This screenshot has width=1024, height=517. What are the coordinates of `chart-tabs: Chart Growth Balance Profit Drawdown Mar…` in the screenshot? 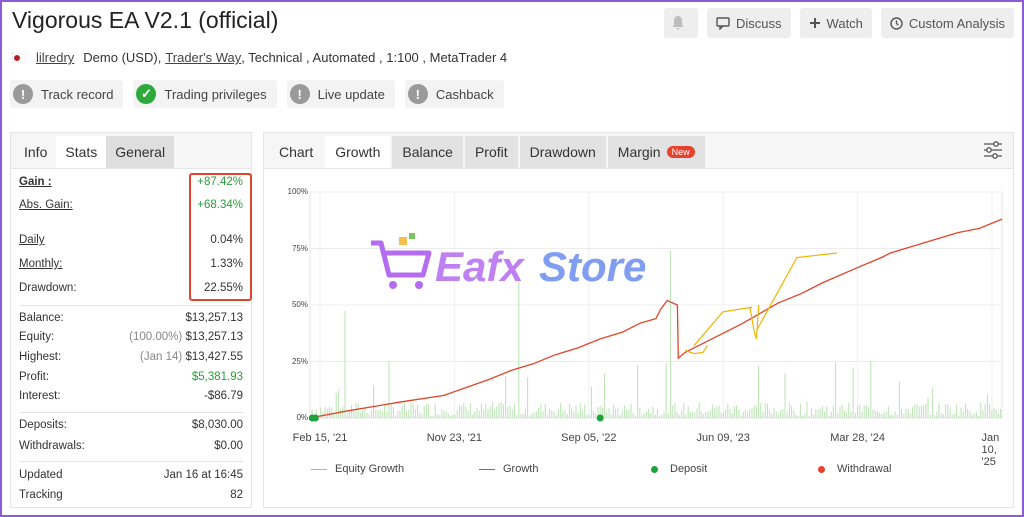 It's located at (638, 151).